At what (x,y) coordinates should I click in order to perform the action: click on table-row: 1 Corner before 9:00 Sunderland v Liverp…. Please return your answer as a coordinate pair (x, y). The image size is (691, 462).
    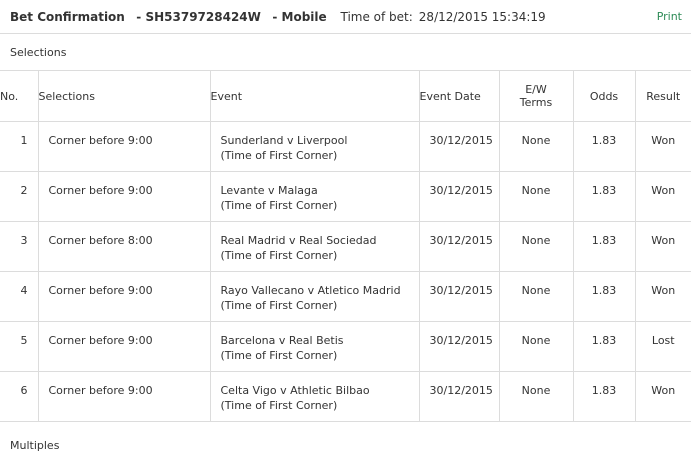
    Looking at the image, I should click on (345, 146).